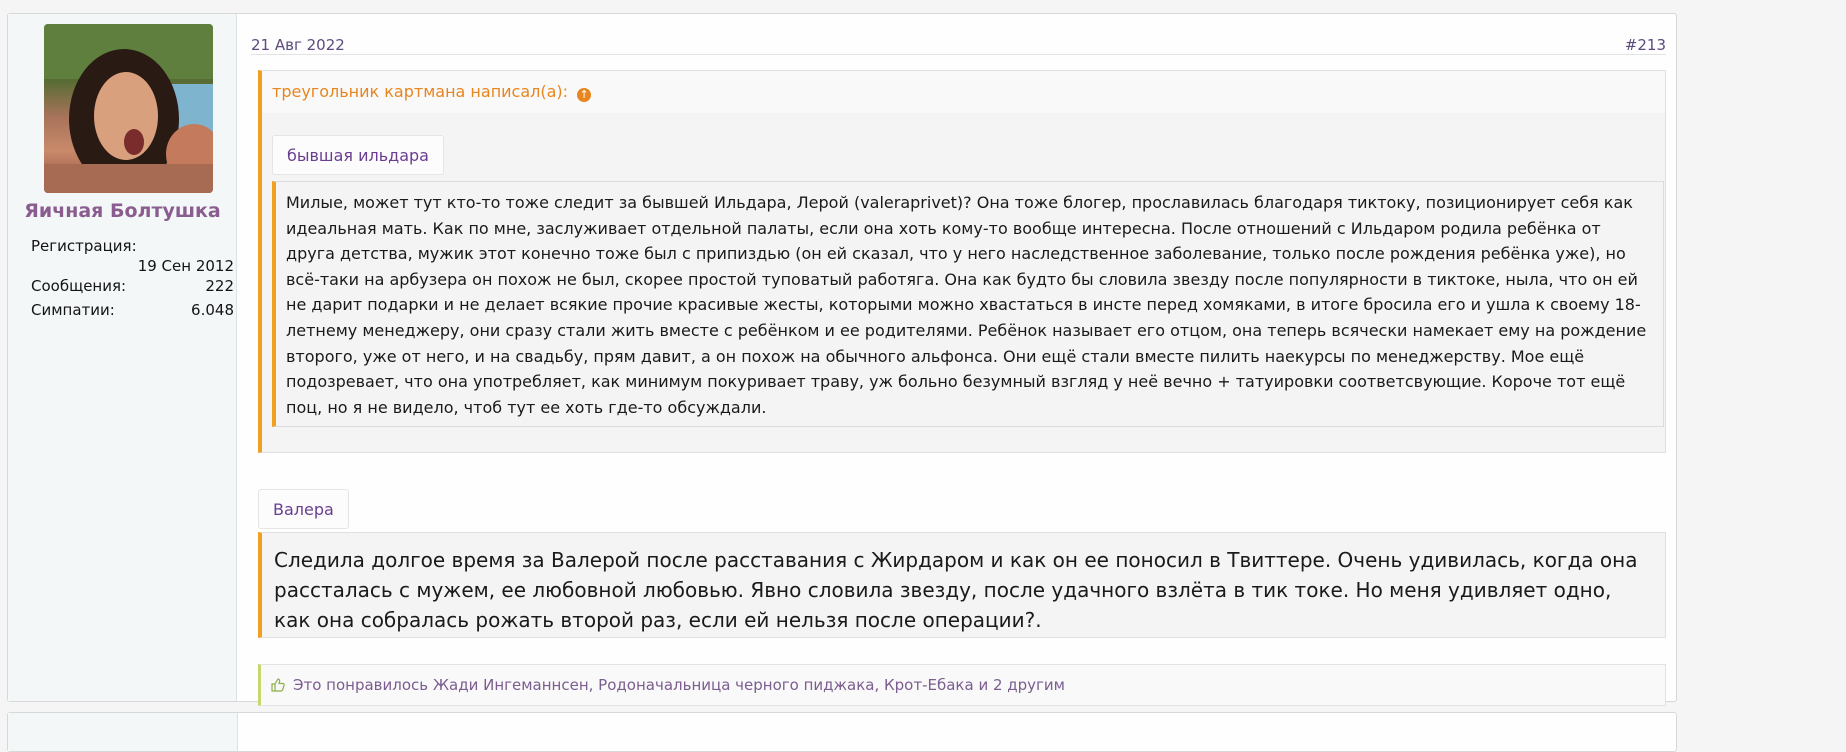  What do you see at coordinates (842, 732) in the screenshot?
I see `next-post` at bounding box center [842, 732].